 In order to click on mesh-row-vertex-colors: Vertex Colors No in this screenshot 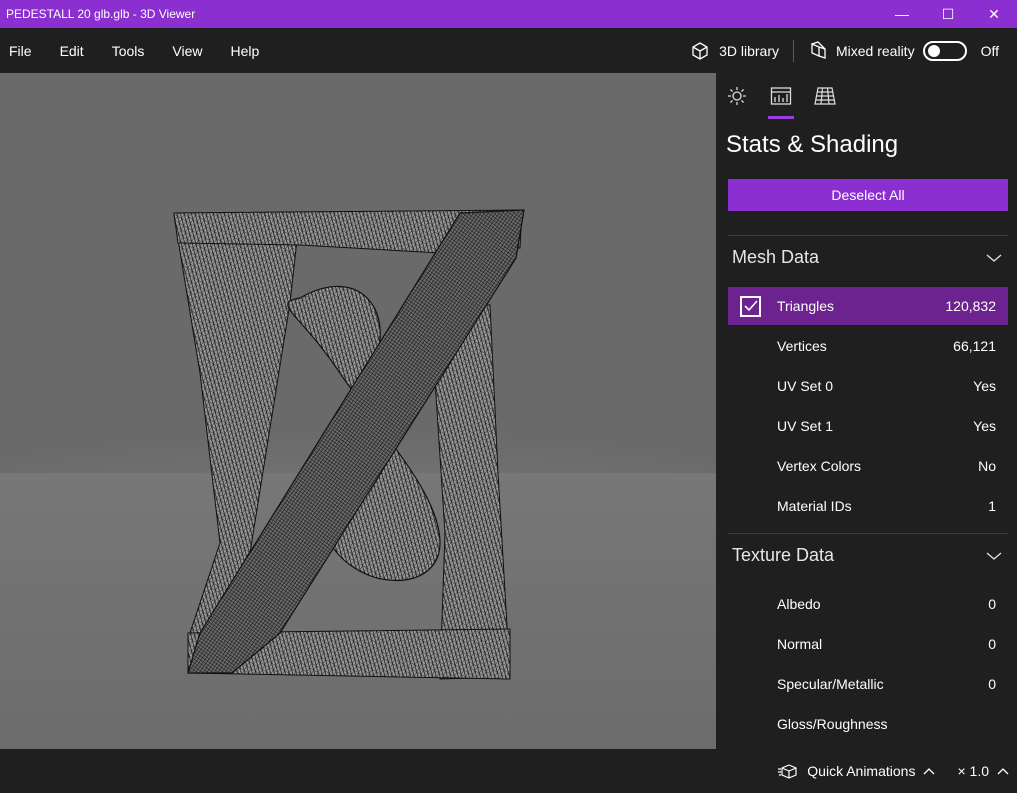, I will do `click(868, 466)`.